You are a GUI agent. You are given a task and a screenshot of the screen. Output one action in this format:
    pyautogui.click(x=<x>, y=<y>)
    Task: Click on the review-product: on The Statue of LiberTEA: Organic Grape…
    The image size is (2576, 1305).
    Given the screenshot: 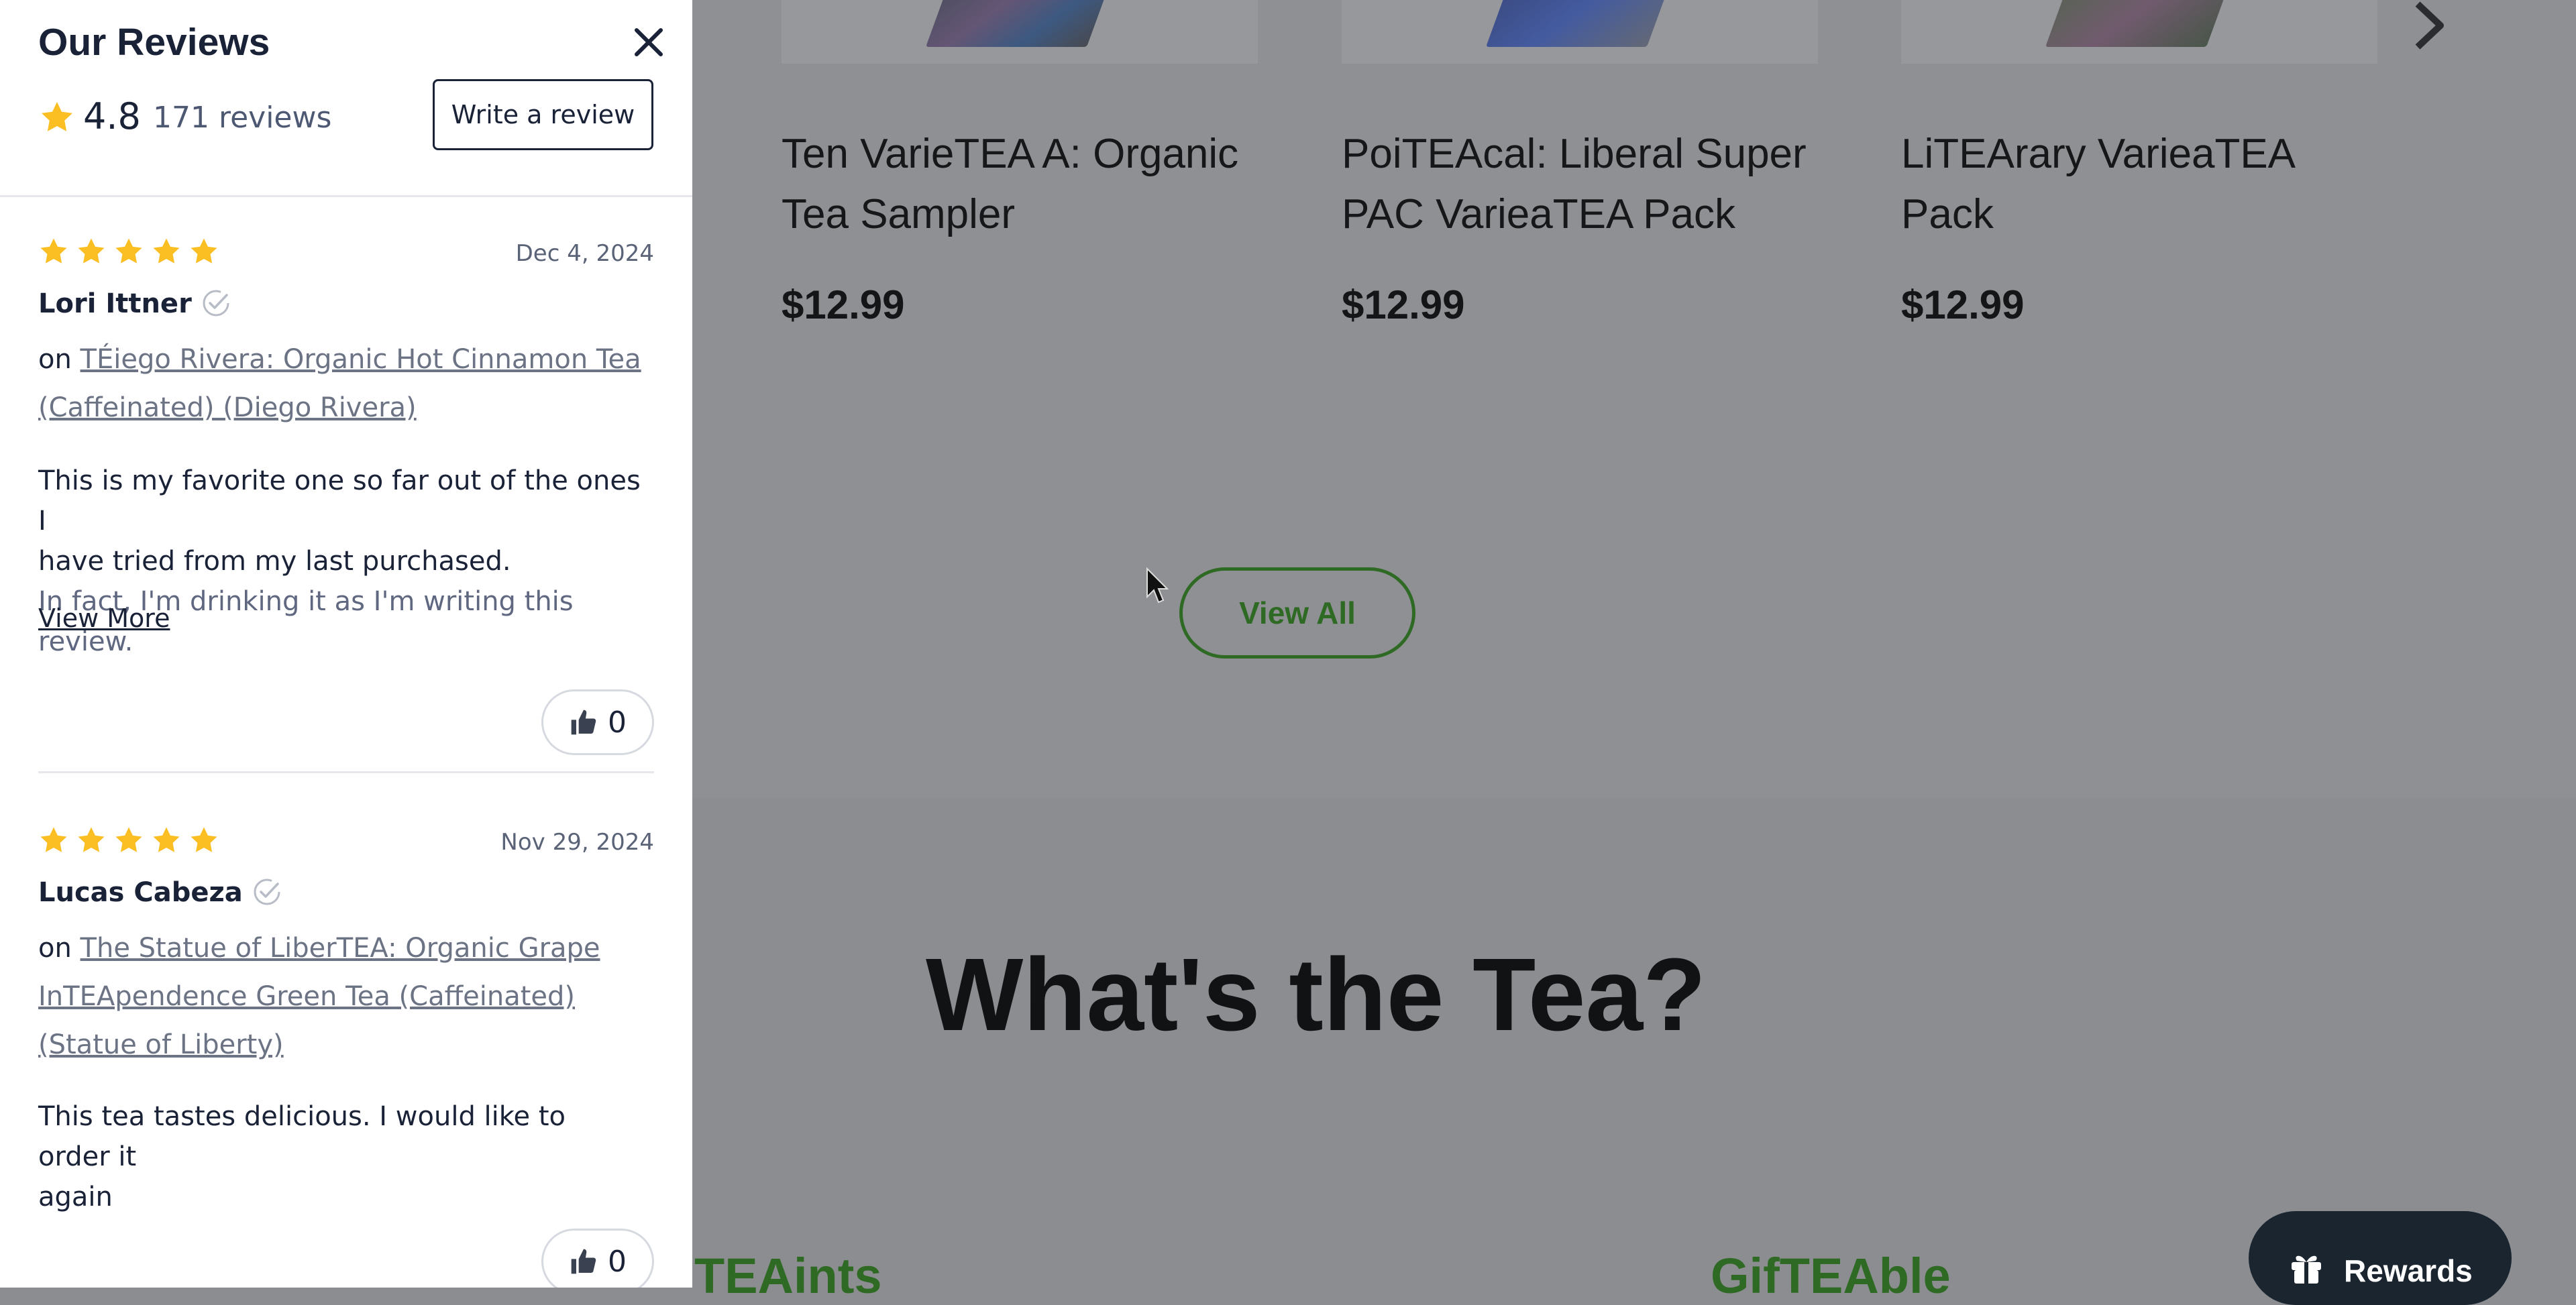 What is the action you would take?
    pyautogui.click(x=346, y=997)
    